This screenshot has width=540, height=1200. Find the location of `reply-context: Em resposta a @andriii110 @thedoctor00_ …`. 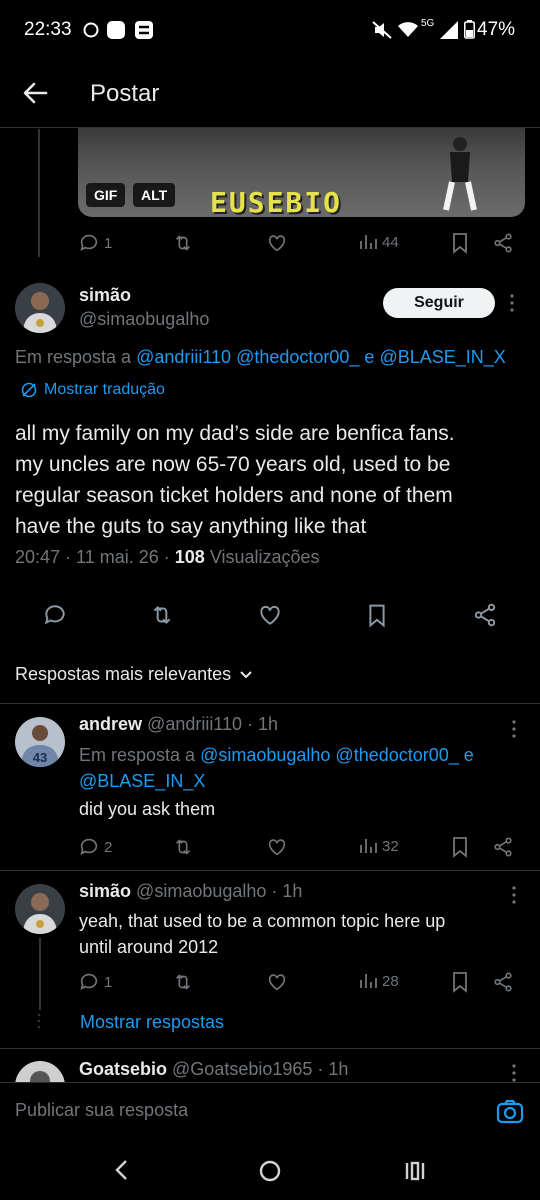

reply-context: Em resposta a @andriii110 @thedoctor00_ … is located at coordinates (277, 357).